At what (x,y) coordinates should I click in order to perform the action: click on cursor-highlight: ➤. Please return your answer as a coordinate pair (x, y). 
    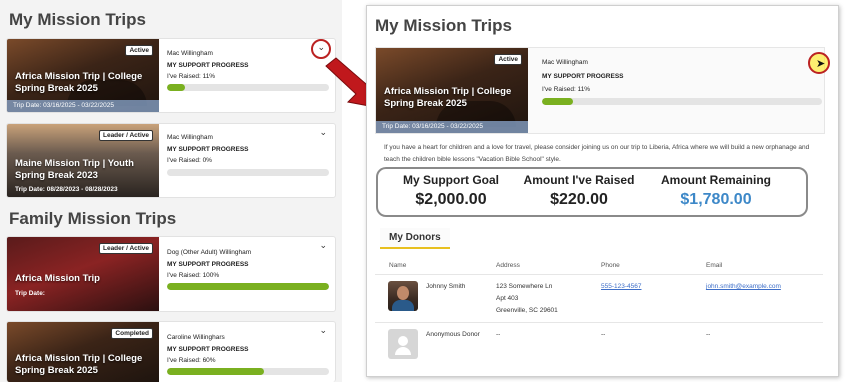
    Looking at the image, I should click on (819, 63).